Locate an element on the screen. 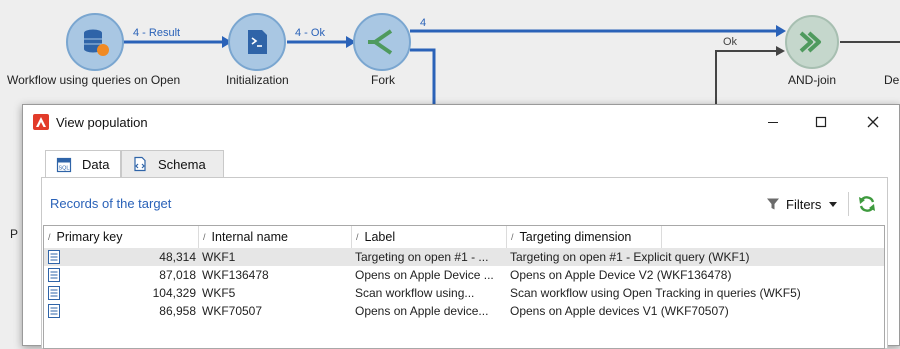 This screenshot has height=349, width=900. column-header-internal-name: / Internal name is located at coordinates (275, 237).